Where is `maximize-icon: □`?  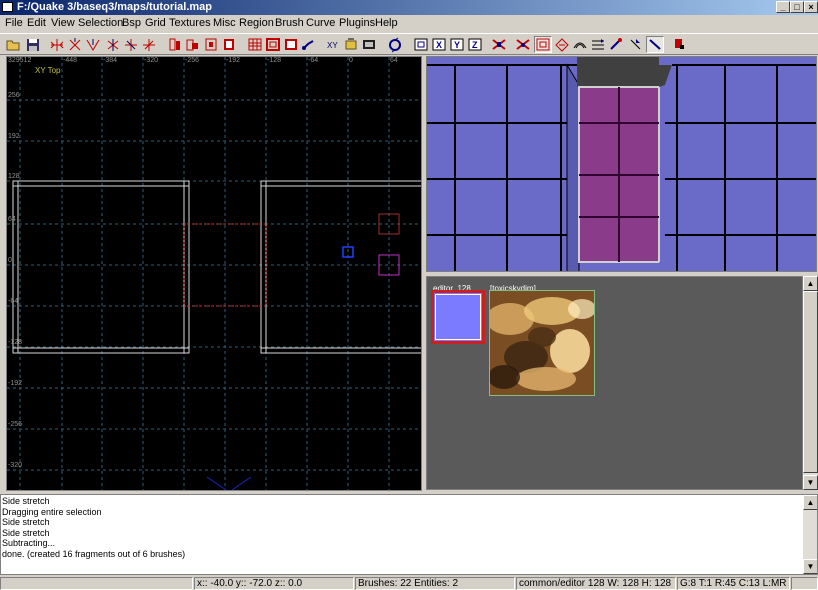
maximize-icon: □ is located at coordinates (797, 7).